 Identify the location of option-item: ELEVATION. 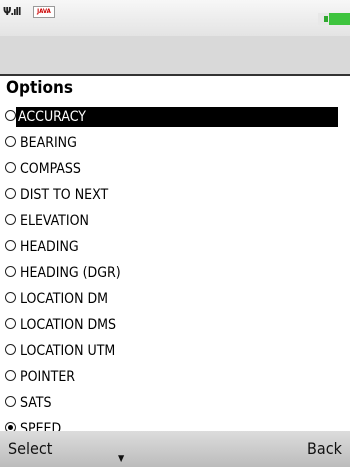
(175, 221).